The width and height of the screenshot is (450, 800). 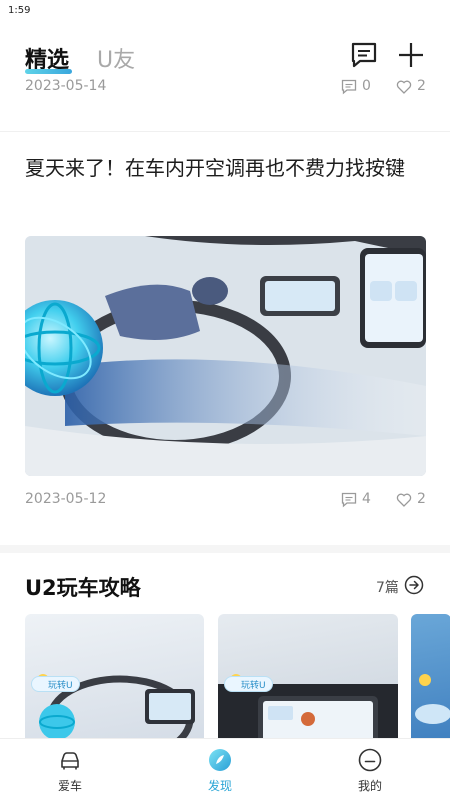 I want to click on tab-u-friends: U友, so click(x=116, y=58).